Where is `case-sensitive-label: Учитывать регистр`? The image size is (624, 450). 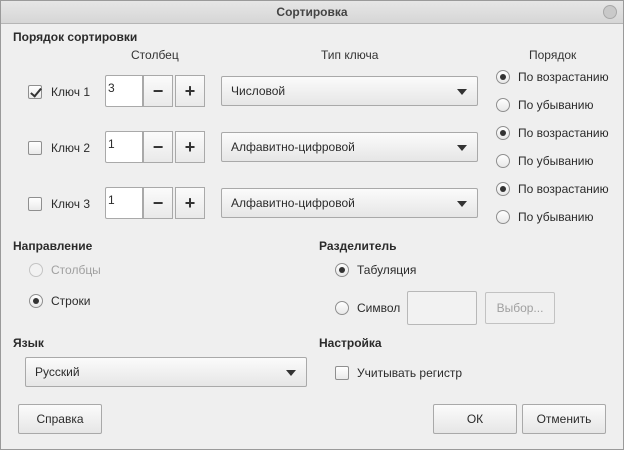
case-sensitive-label: Учитывать регистр is located at coordinates (410, 373).